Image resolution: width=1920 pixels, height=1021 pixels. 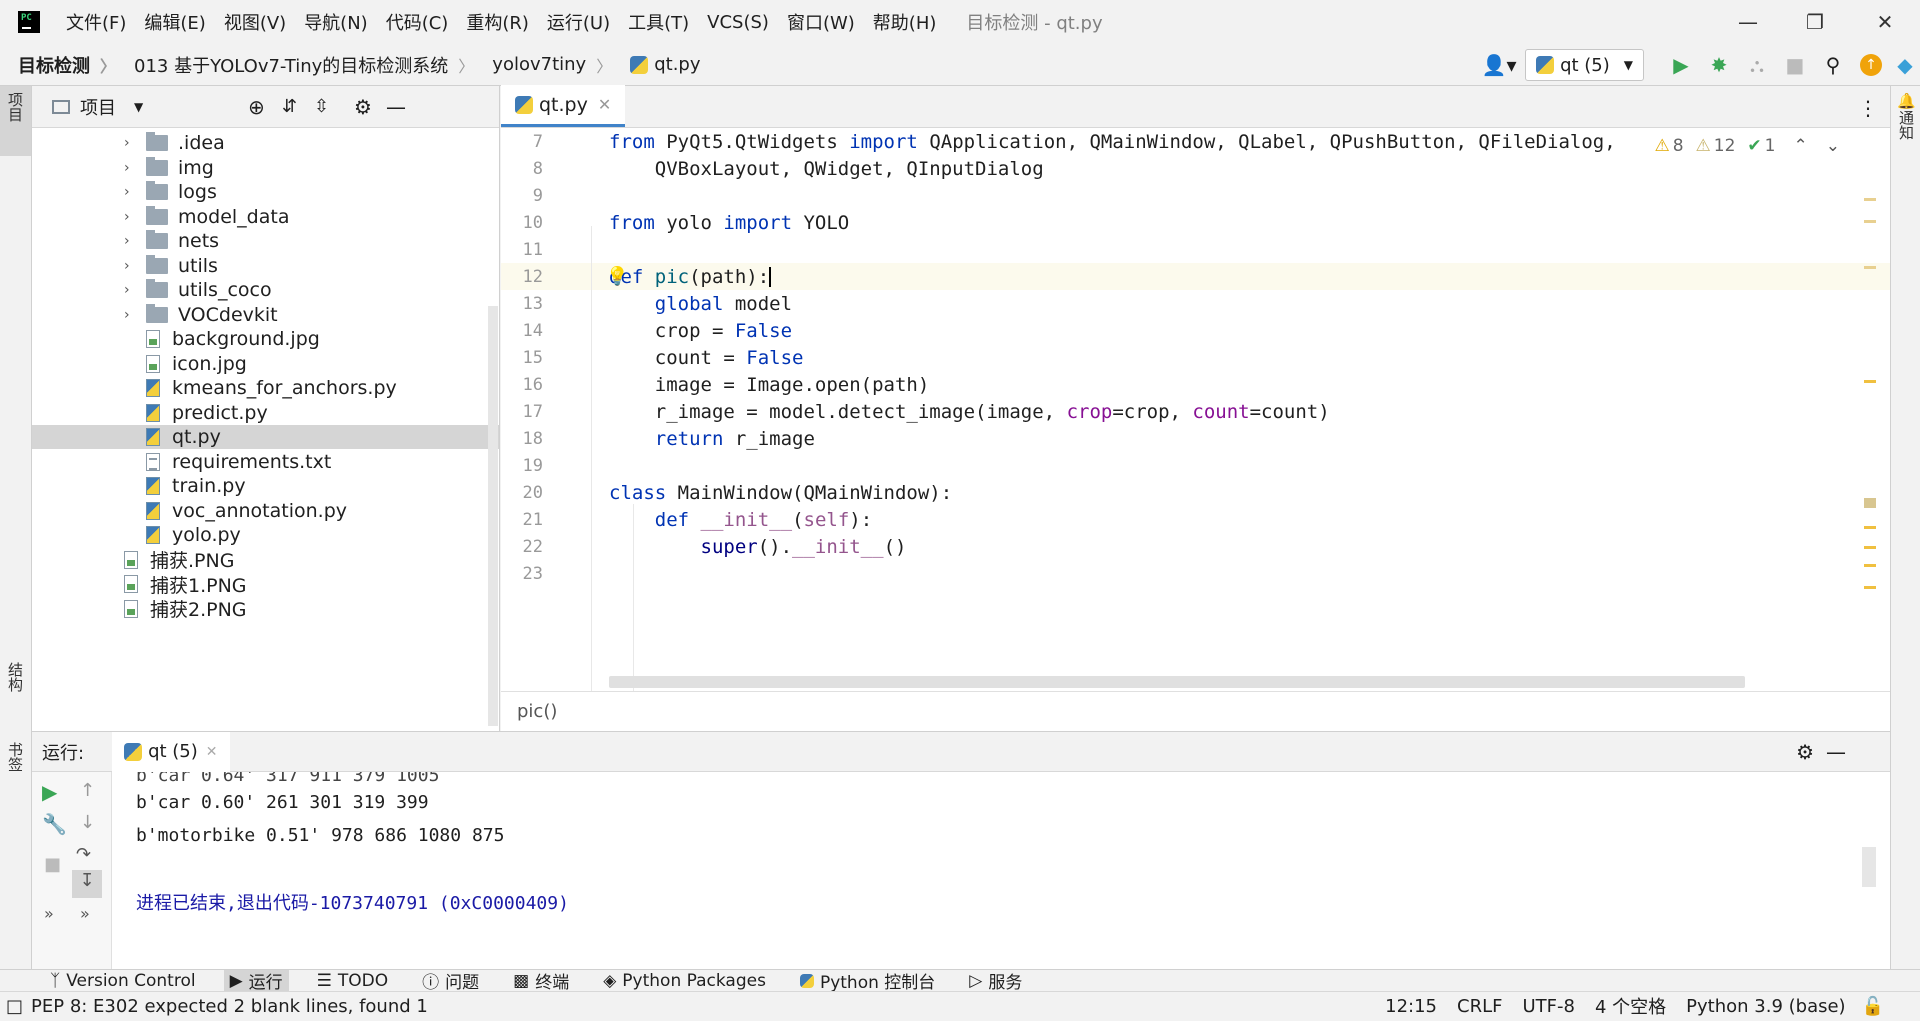 I want to click on tree-file: qt.py, so click(x=265, y=437).